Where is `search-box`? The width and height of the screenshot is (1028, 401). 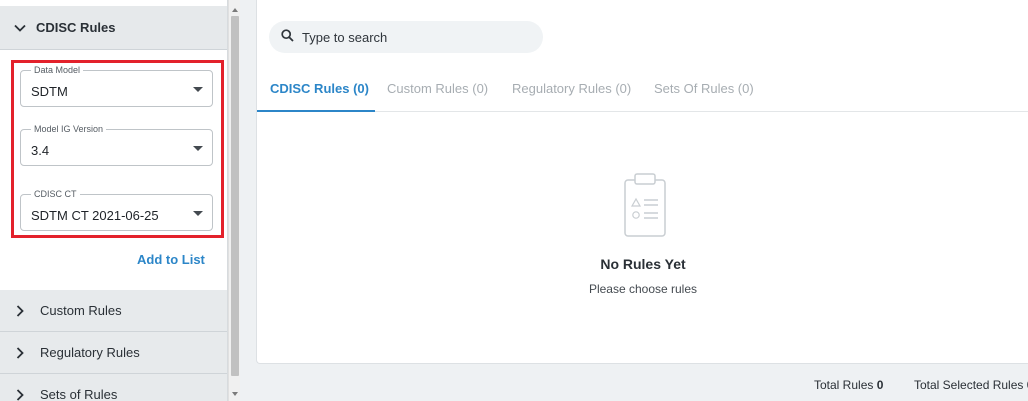 search-box is located at coordinates (406, 37).